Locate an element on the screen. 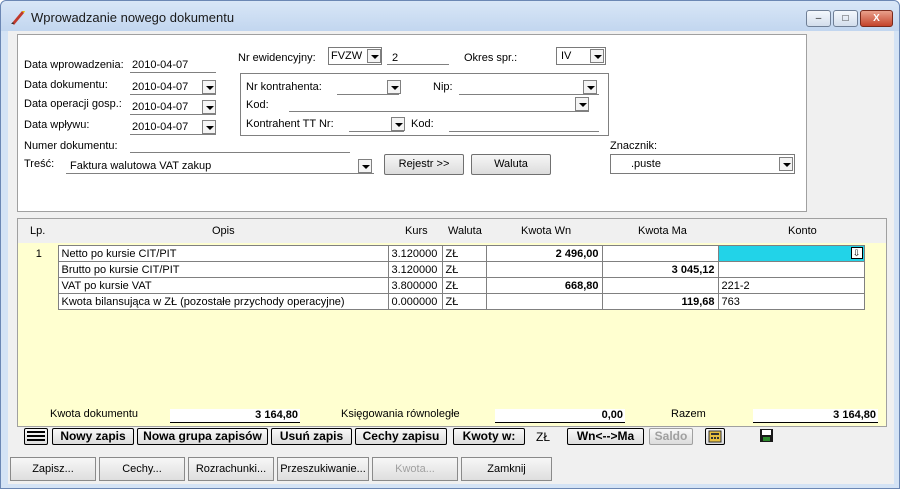 Image resolution: width=900 pixels, height=489 pixels. table-row: VAT po kursie VAT 3.800000 ZŁ 668,80 221-2 is located at coordinates (442, 285).